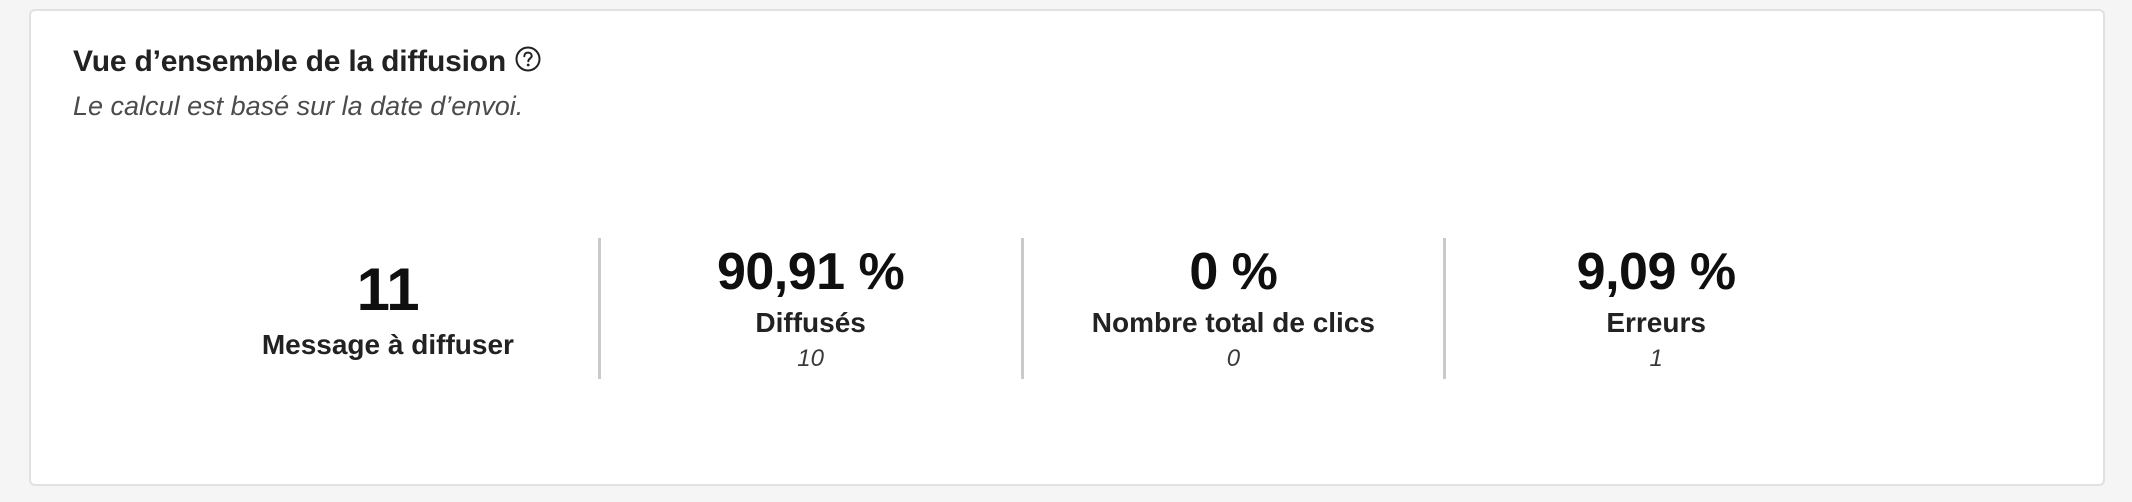 Image resolution: width=2132 pixels, height=502 pixels. What do you see at coordinates (810, 323) in the screenshot?
I see `metric-label: Diffusés` at bounding box center [810, 323].